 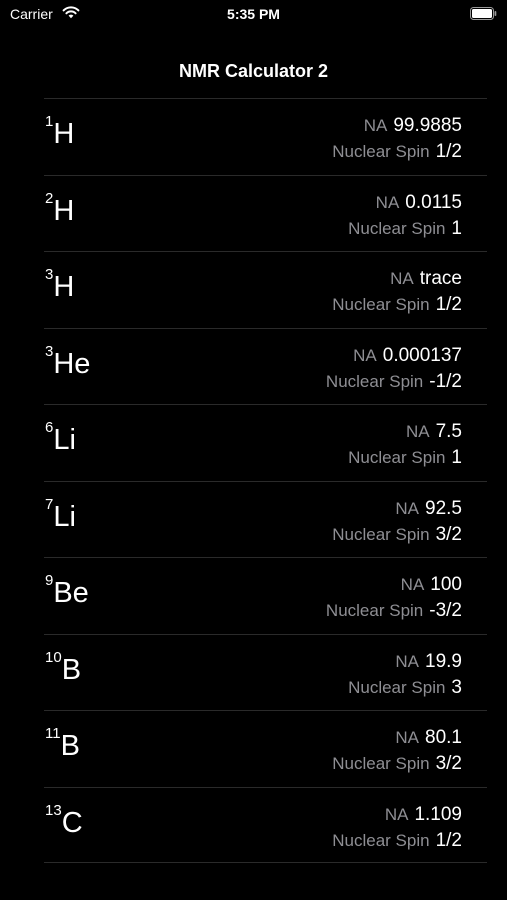 What do you see at coordinates (448, 431) in the screenshot?
I see `na-value: 7.5` at bounding box center [448, 431].